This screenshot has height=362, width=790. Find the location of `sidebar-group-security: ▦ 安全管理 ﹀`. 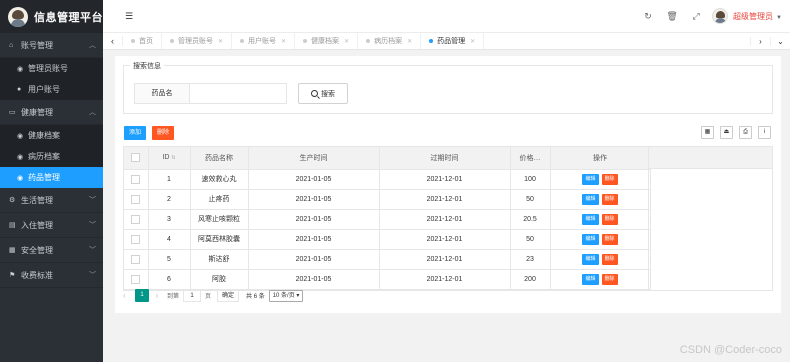

sidebar-group-security: ▦ 安全管理 ﹀ is located at coordinates (51, 250).